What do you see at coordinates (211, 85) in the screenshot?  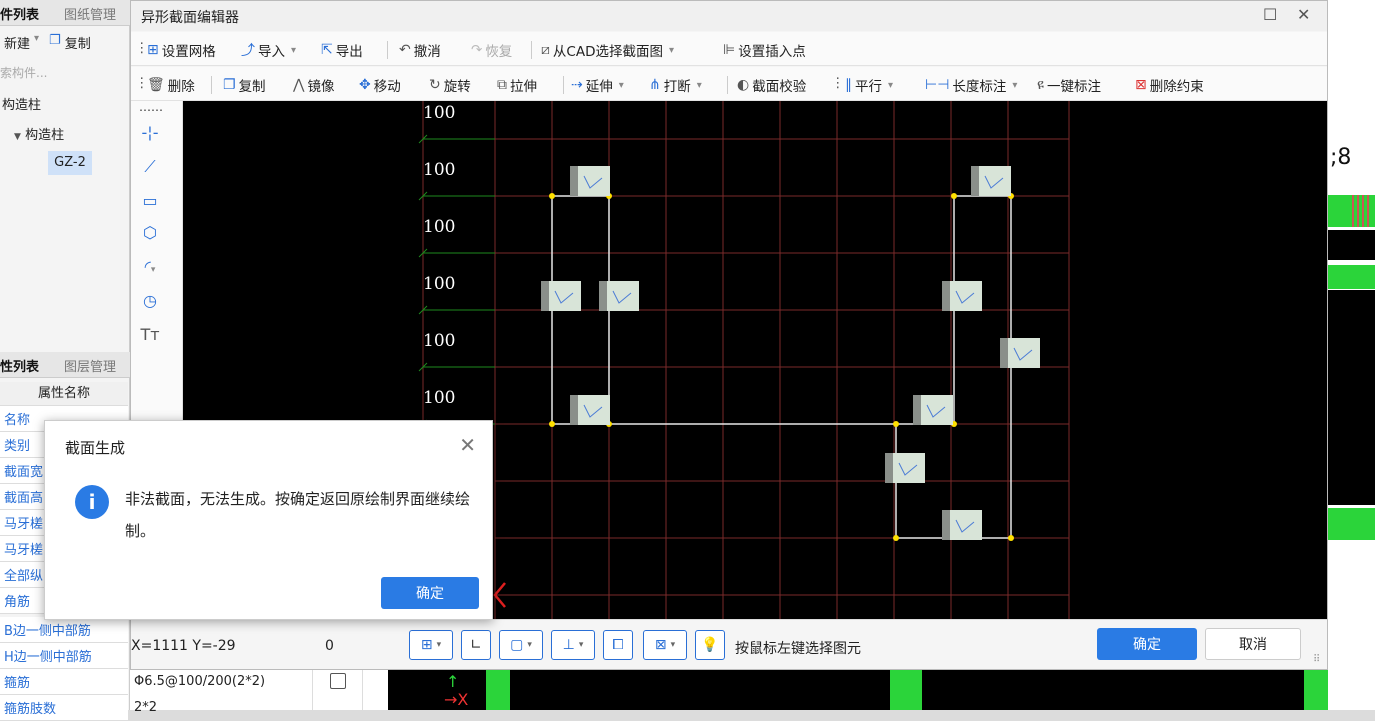 I see `separator` at bounding box center [211, 85].